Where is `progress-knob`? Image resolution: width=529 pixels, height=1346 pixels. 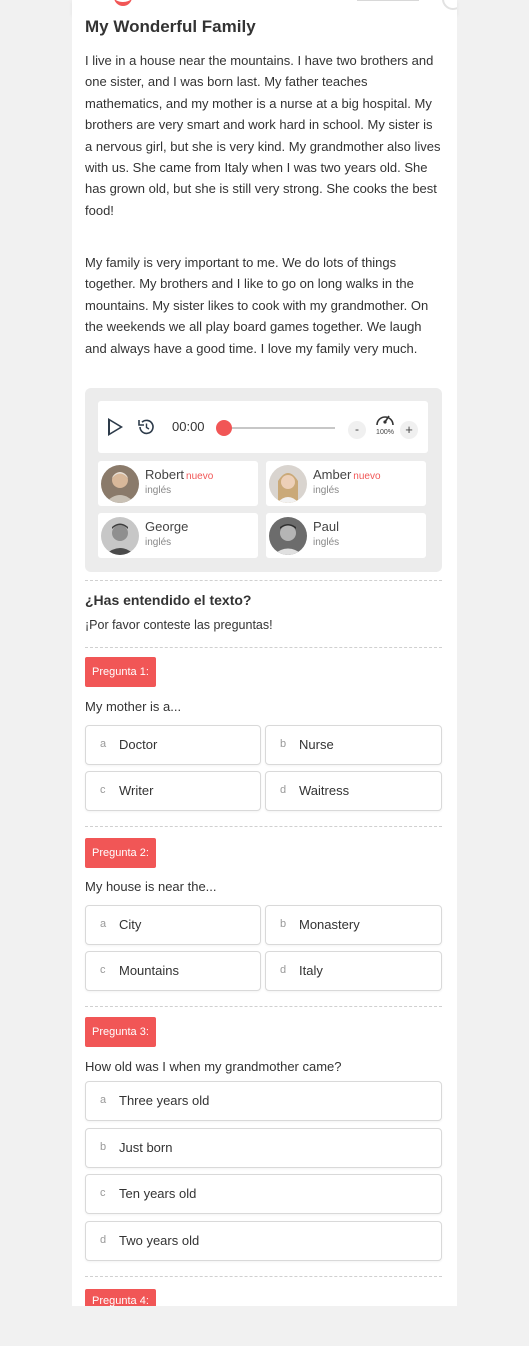 progress-knob is located at coordinates (224, 428).